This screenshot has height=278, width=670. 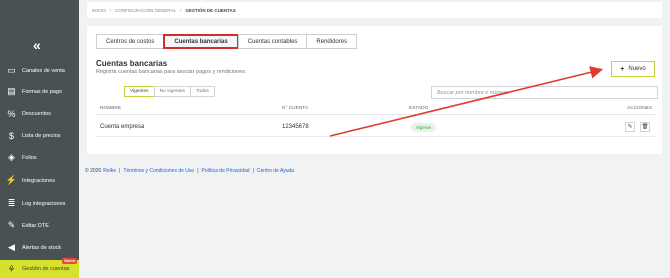 What do you see at coordinates (11, 268) in the screenshot?
I see `sitemap-icon: ⚘` at bounding box center [11, 268].